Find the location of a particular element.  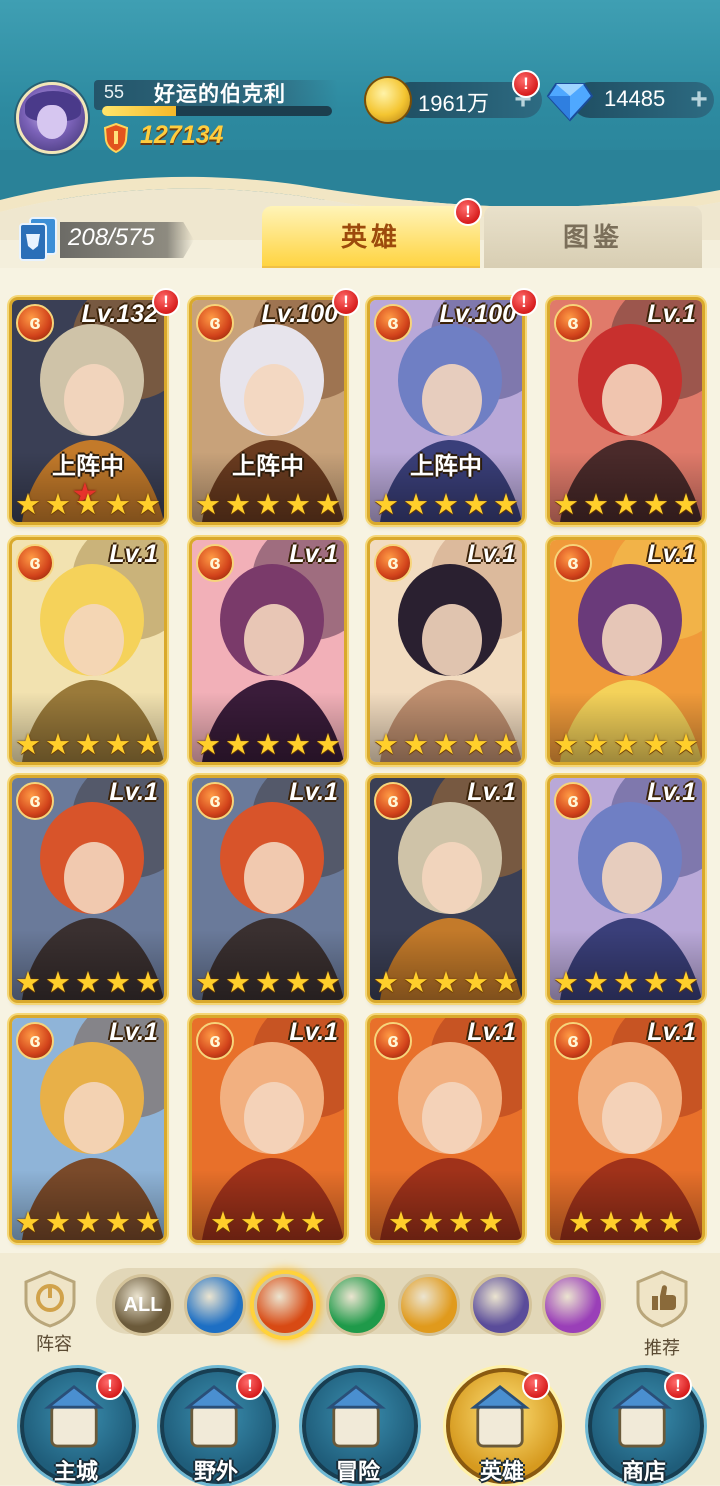

player-avatar is located at coordinates (52, 118).